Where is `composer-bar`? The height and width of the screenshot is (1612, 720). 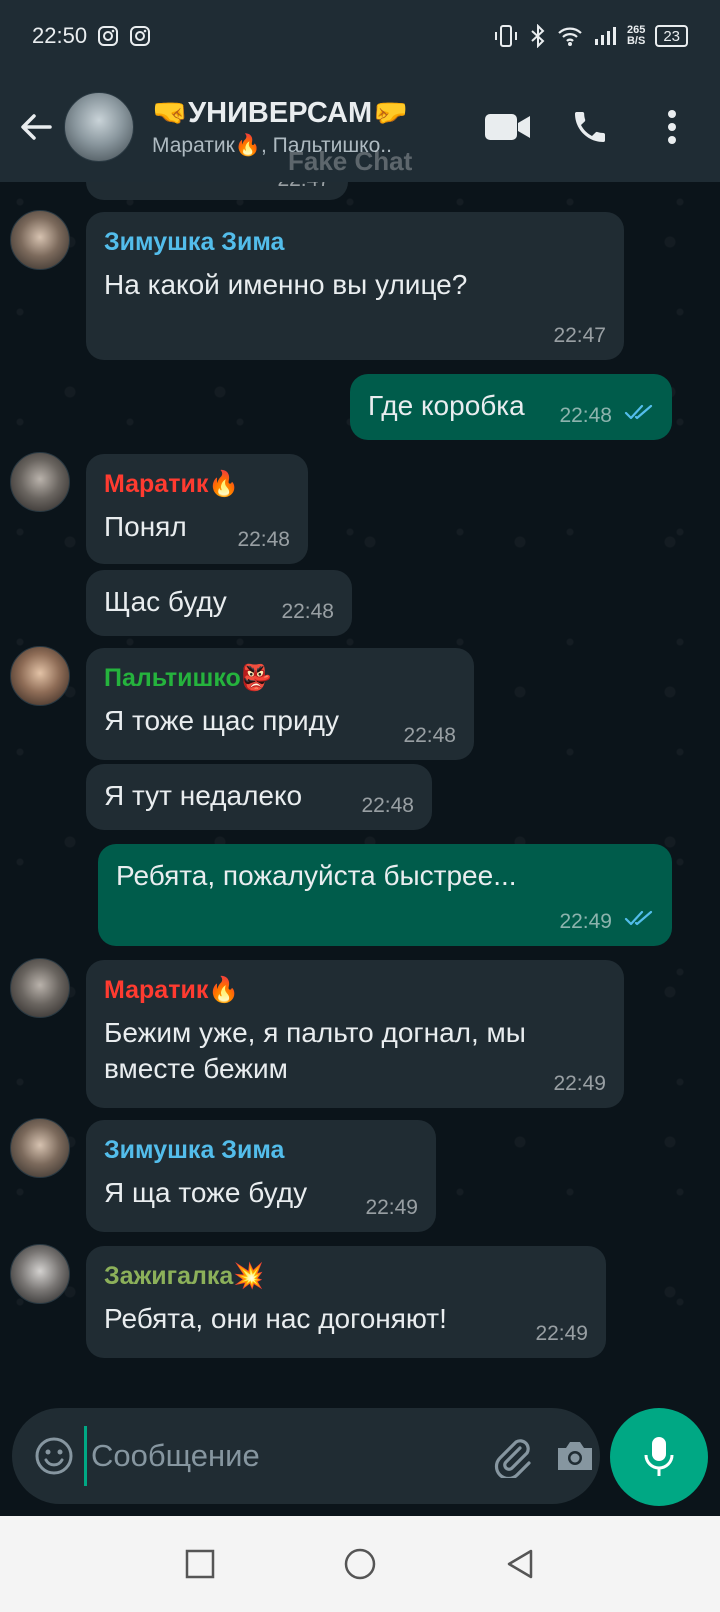
composer-bar is located at coordinates (306, 1456).